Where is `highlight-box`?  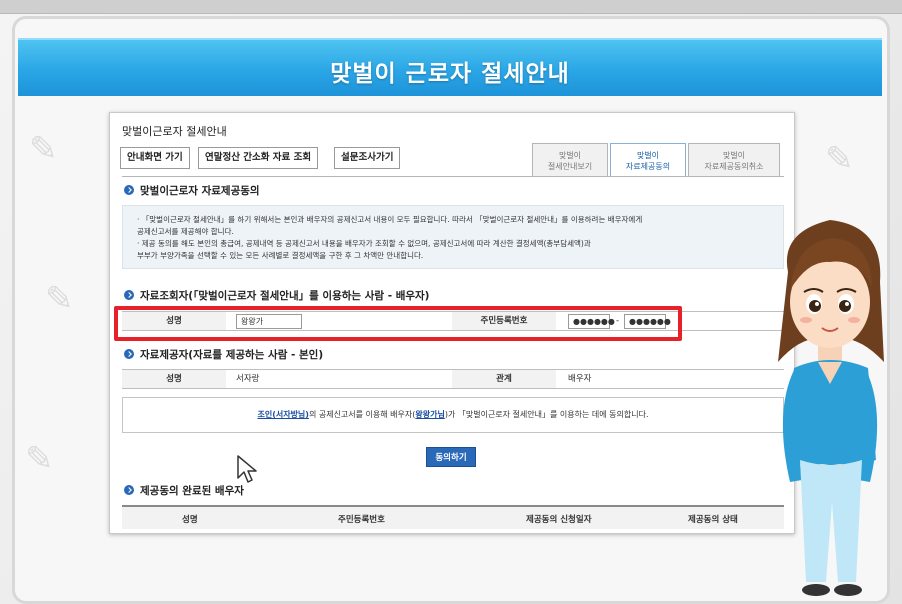 highlight-box is located at coordinates (398, 323).